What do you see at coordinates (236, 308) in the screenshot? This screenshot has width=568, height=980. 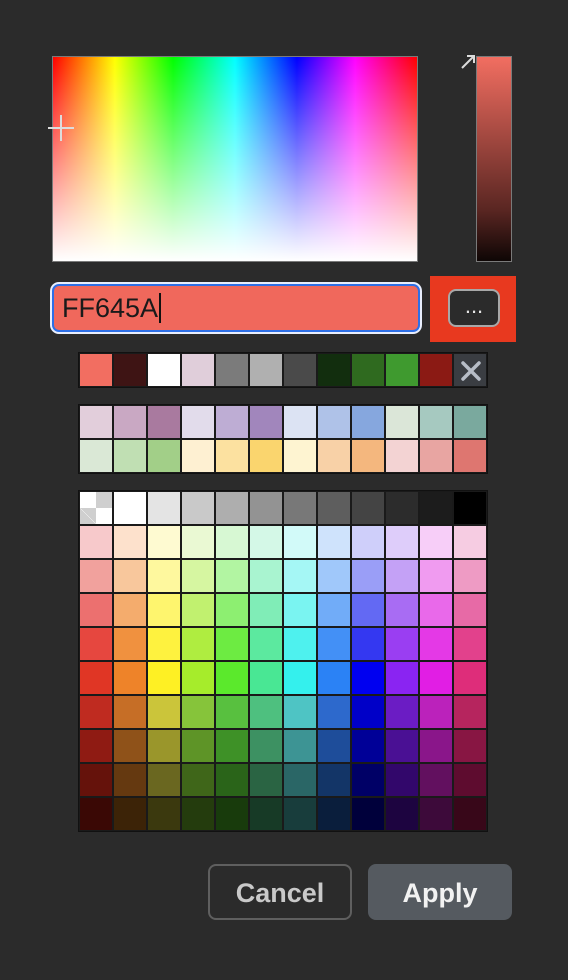 I see `hex-color-input: FF645A` at bounding box center [236, 308].